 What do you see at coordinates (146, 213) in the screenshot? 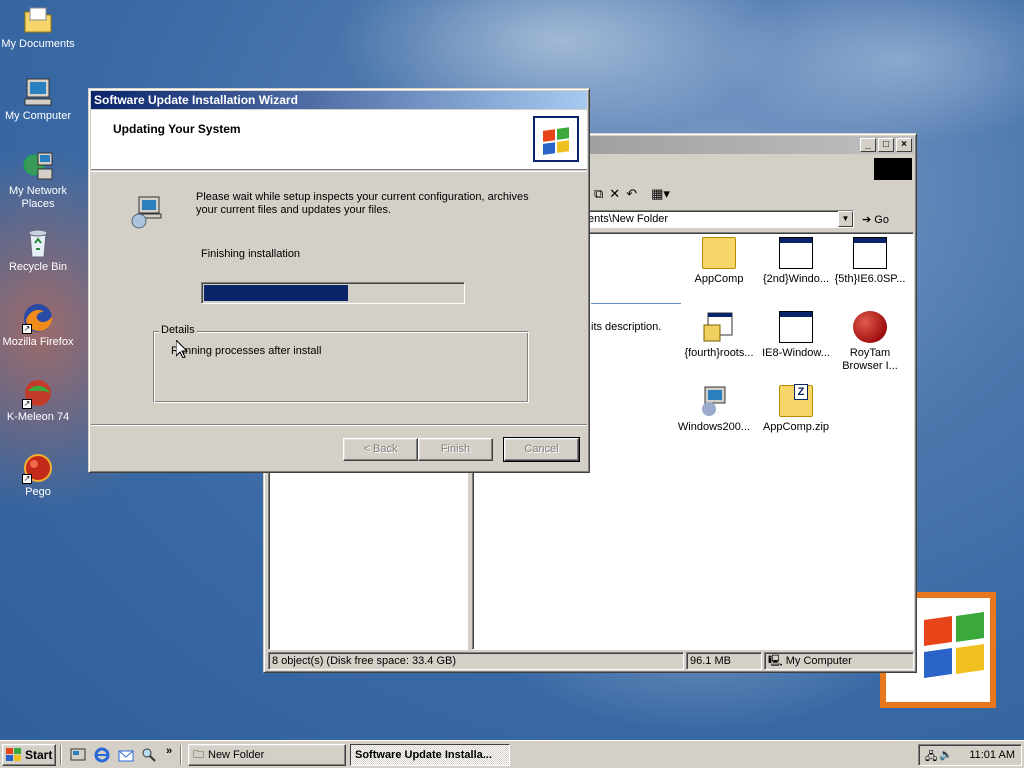
I see `setup-computer-icon` at bounding box center [146, 213].